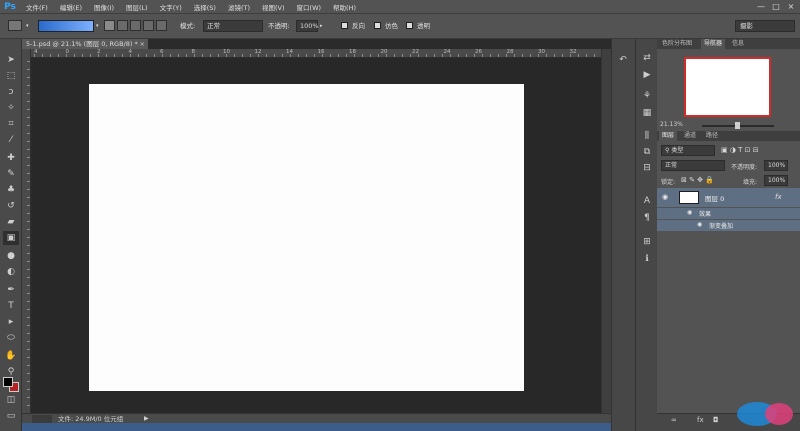  Describe the element at coordinates (761, 6) in the screenshot. I see `minimize-button: —` at that location.